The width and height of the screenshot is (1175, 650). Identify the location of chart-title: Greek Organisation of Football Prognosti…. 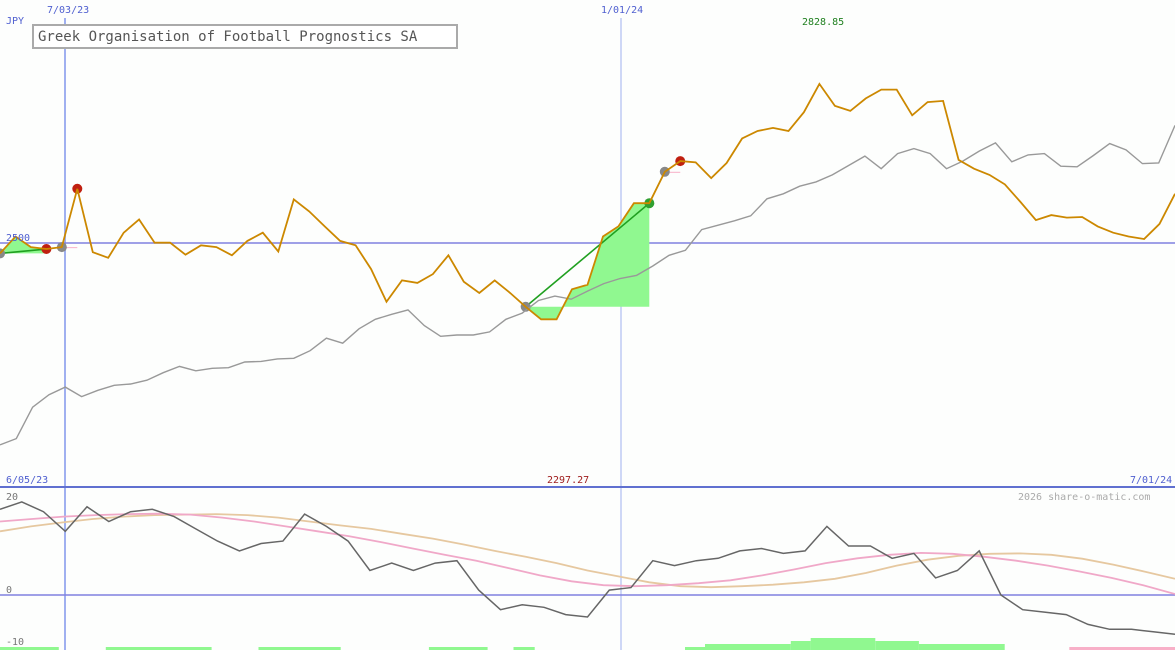
(228, 37).